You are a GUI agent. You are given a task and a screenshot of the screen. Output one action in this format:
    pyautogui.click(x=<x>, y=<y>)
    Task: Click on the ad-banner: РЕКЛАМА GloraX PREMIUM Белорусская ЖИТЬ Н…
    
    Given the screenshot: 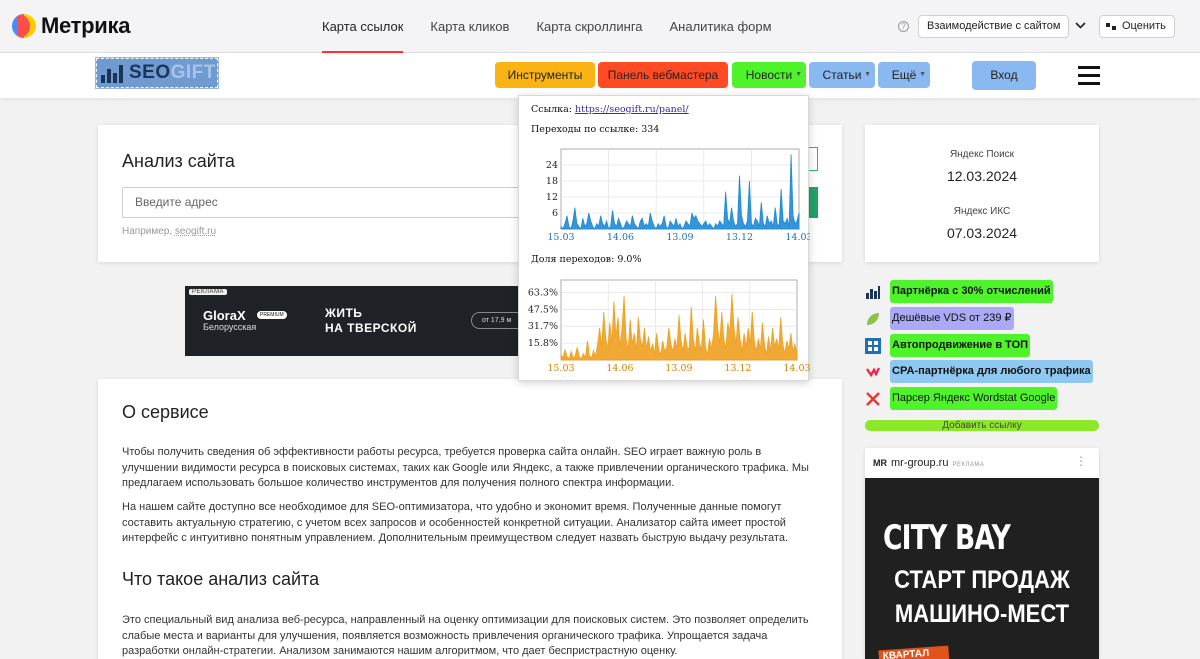 What is the action you would take?
    pyautogui.click(x=352, y=321)
    